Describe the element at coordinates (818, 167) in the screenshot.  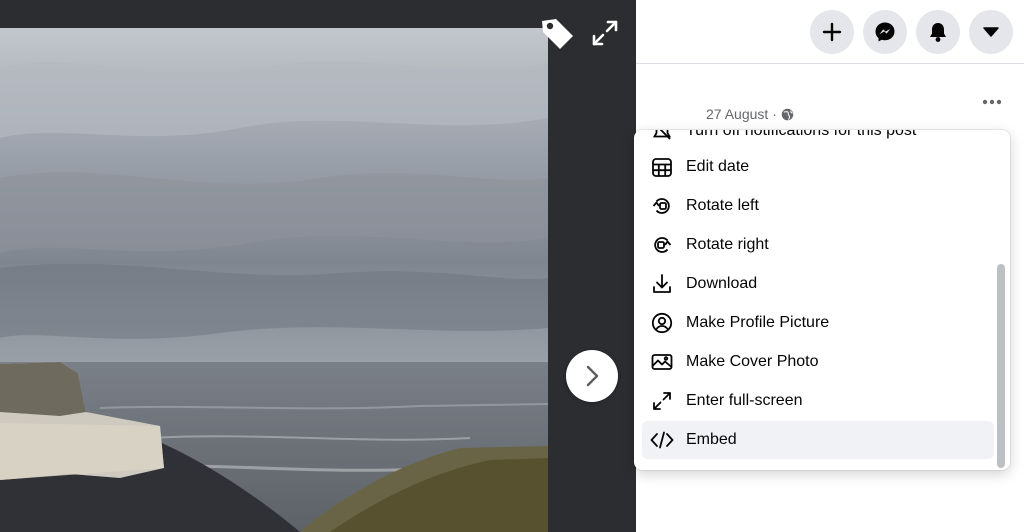
I see `menu-item-edit-date: Edit date` at that location.